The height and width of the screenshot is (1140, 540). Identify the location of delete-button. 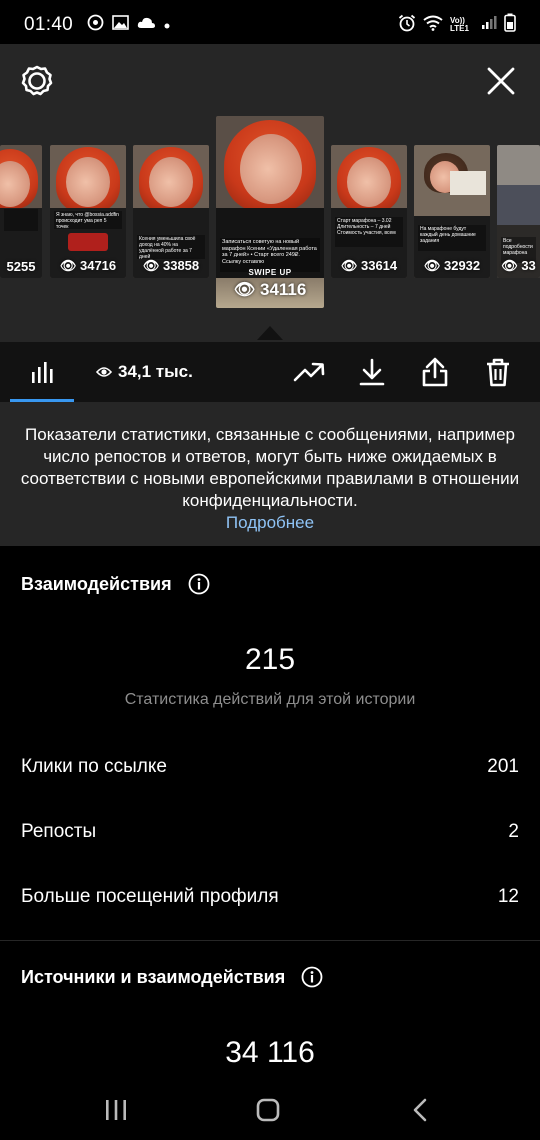
(498, 372).